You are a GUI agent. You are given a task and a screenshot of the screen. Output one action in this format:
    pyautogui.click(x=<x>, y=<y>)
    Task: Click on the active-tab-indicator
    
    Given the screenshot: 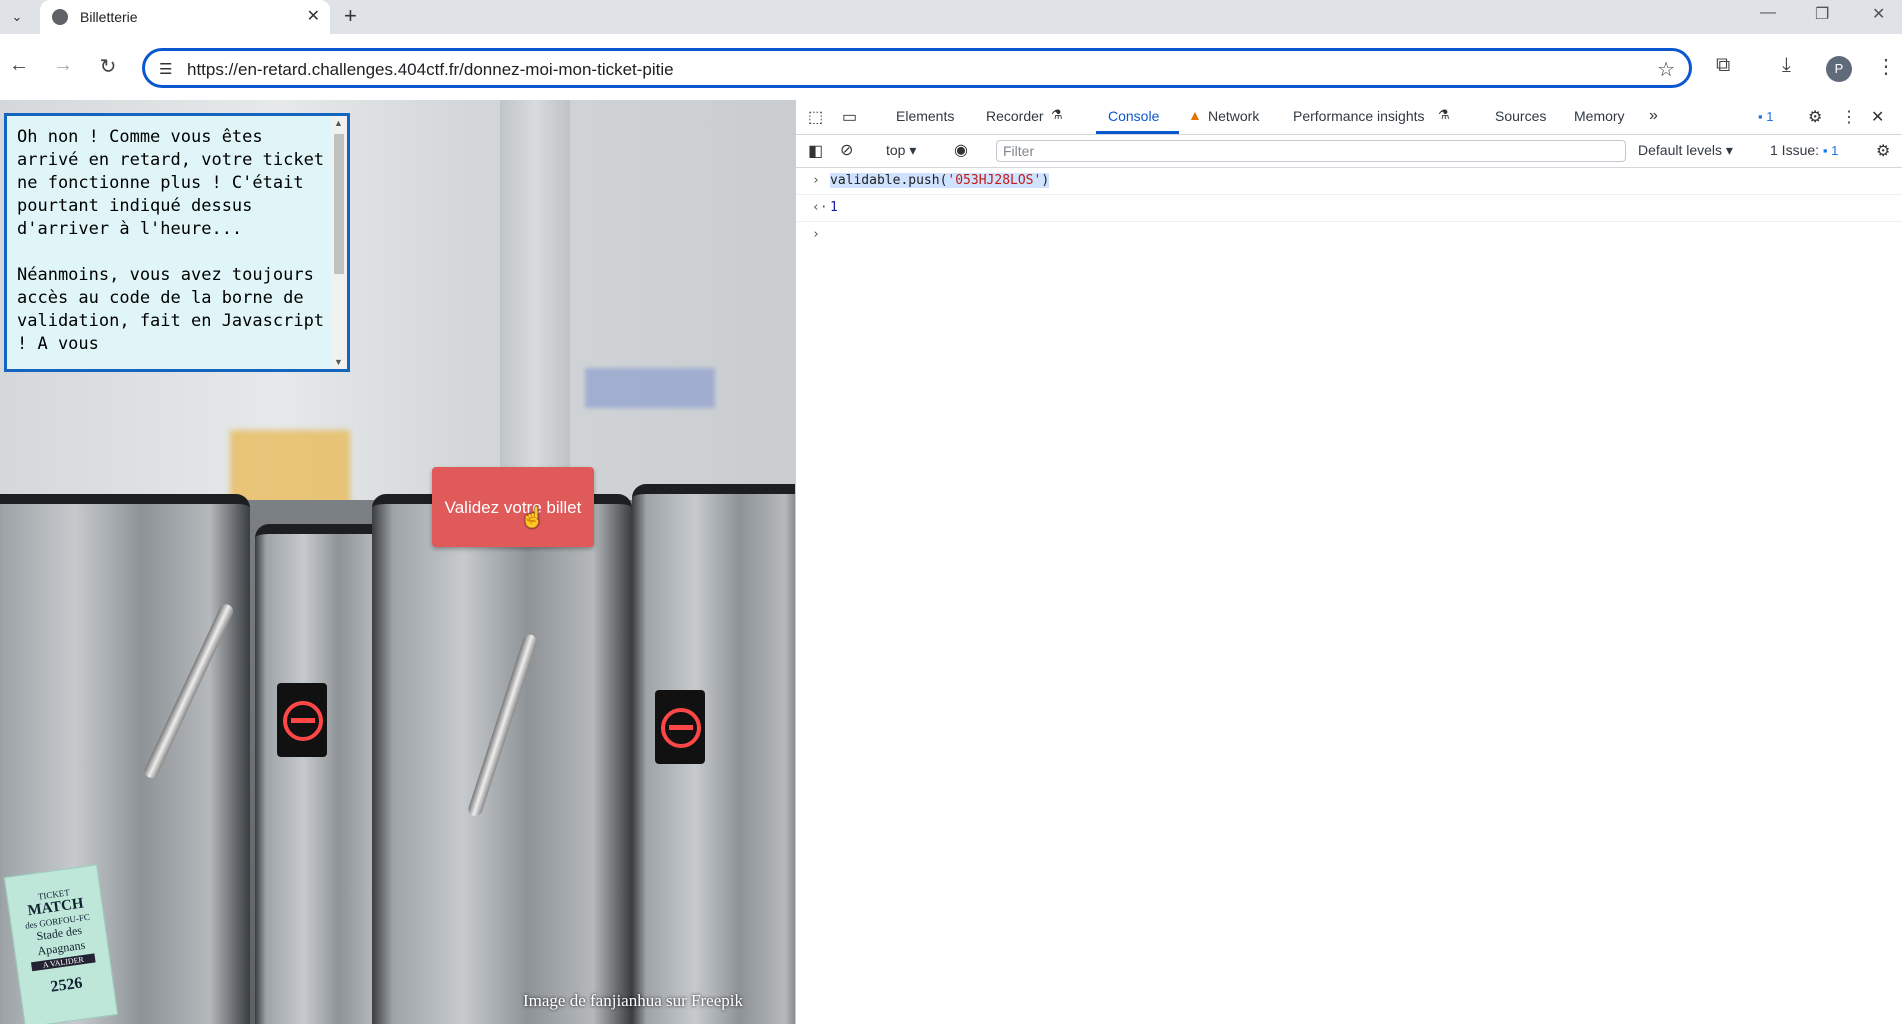 What is the action you would take?
    pyautogui.click(x=1137, y=132)
    